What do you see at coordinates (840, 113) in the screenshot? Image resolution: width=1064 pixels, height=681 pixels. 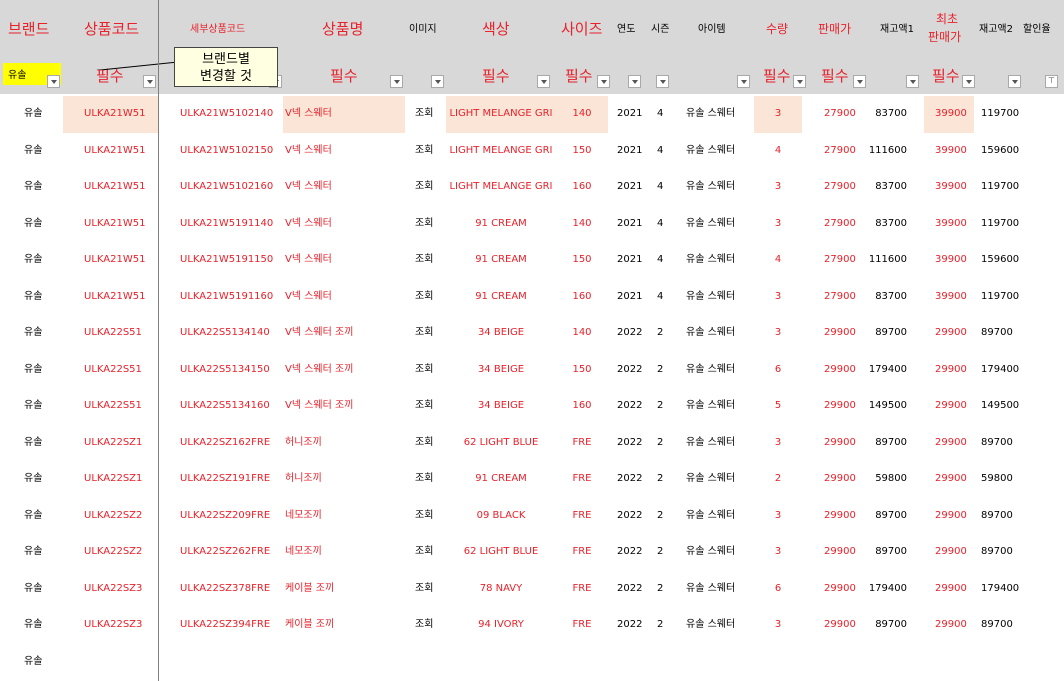 I see `cell-price: 27900` at bounding box center [840, 113].